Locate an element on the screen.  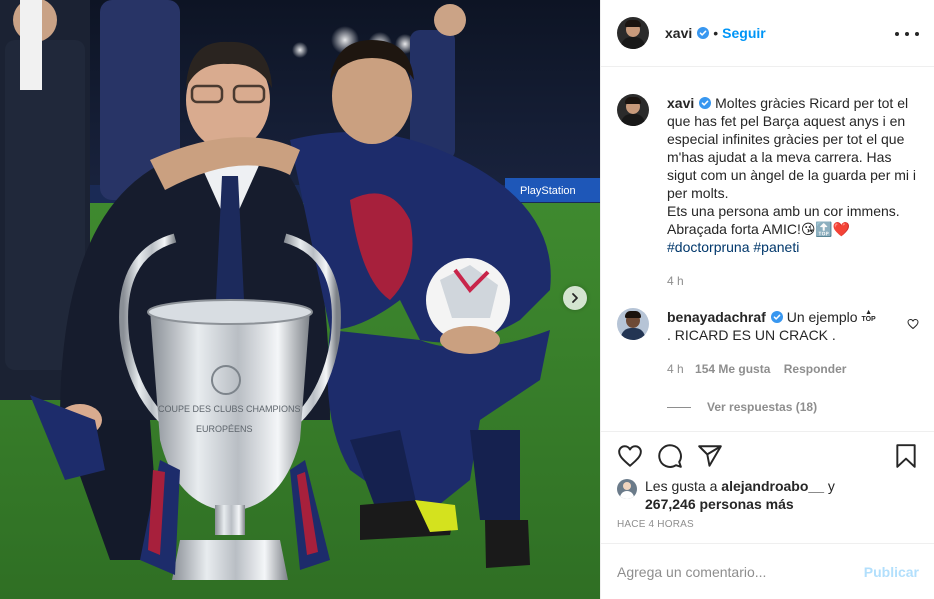
caption-username: xavi is located at coordinates (680, 103).